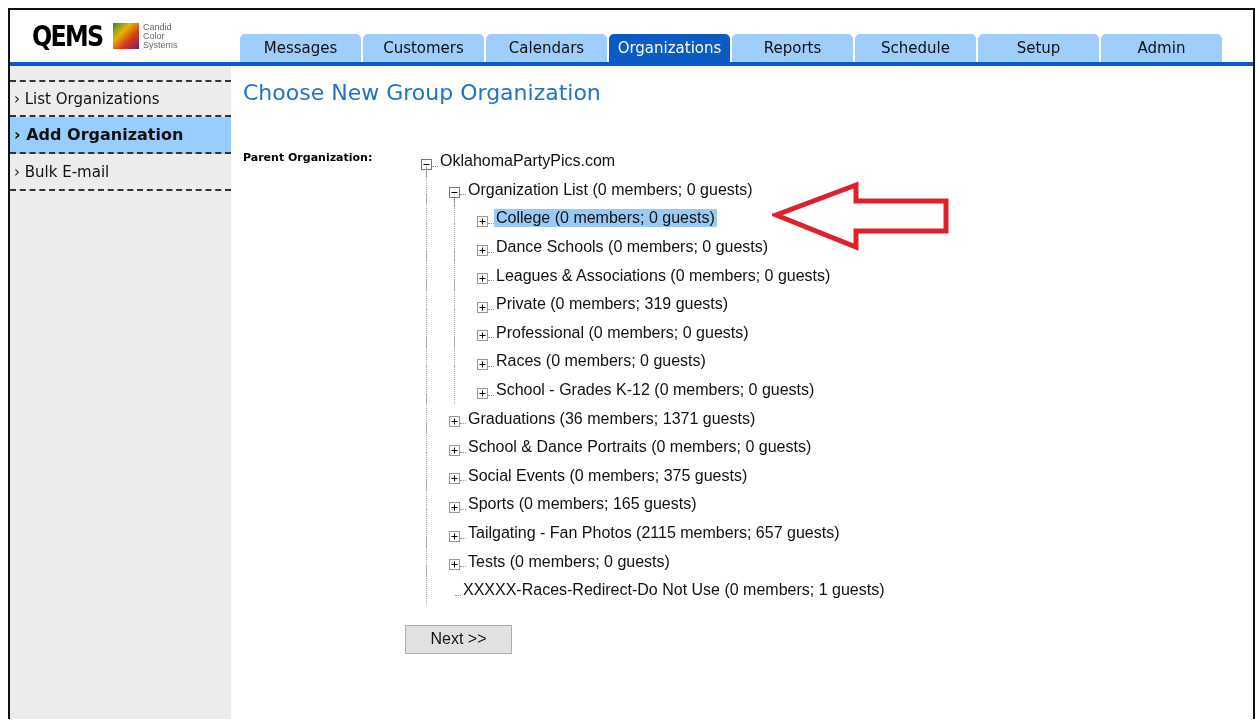 The width and height of the screenshot is (1257, 721). What do you see at coordinates (546, 48) in the screenshot?
I see `nav-tab: Calendars` at bounding box center [546, 48].